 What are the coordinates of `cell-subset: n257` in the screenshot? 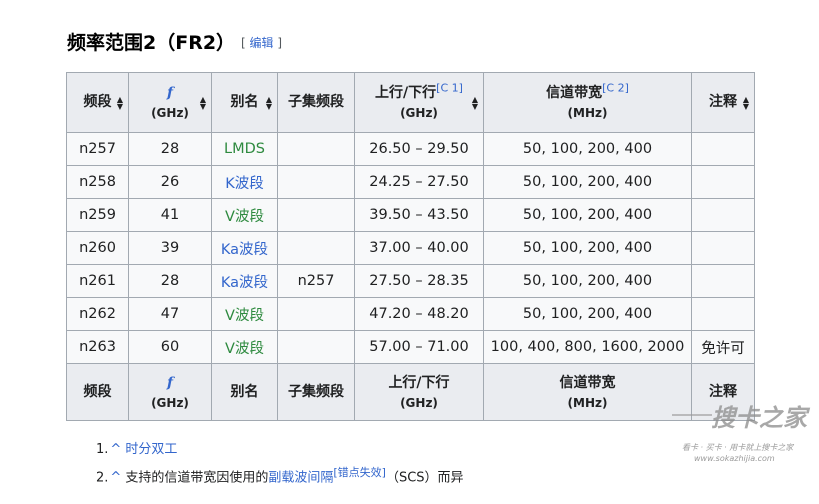 It's located at (316, 281).